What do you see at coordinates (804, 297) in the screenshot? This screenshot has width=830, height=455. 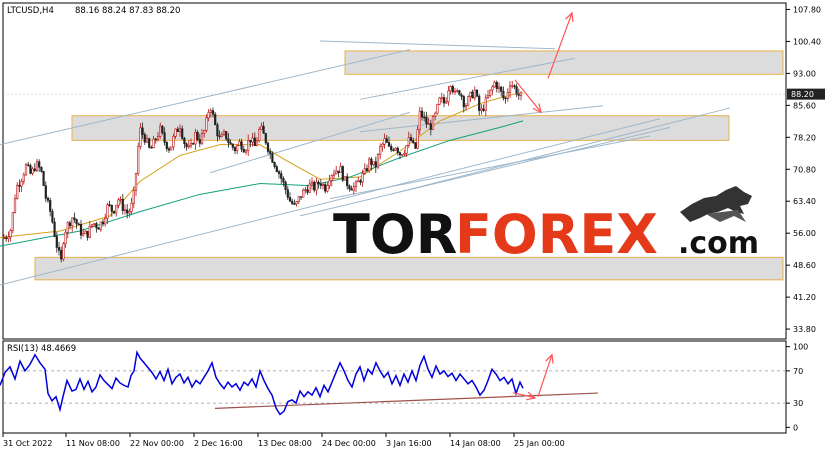 I see `price-tick-label: 41.20` at bounding box center [804, 297].